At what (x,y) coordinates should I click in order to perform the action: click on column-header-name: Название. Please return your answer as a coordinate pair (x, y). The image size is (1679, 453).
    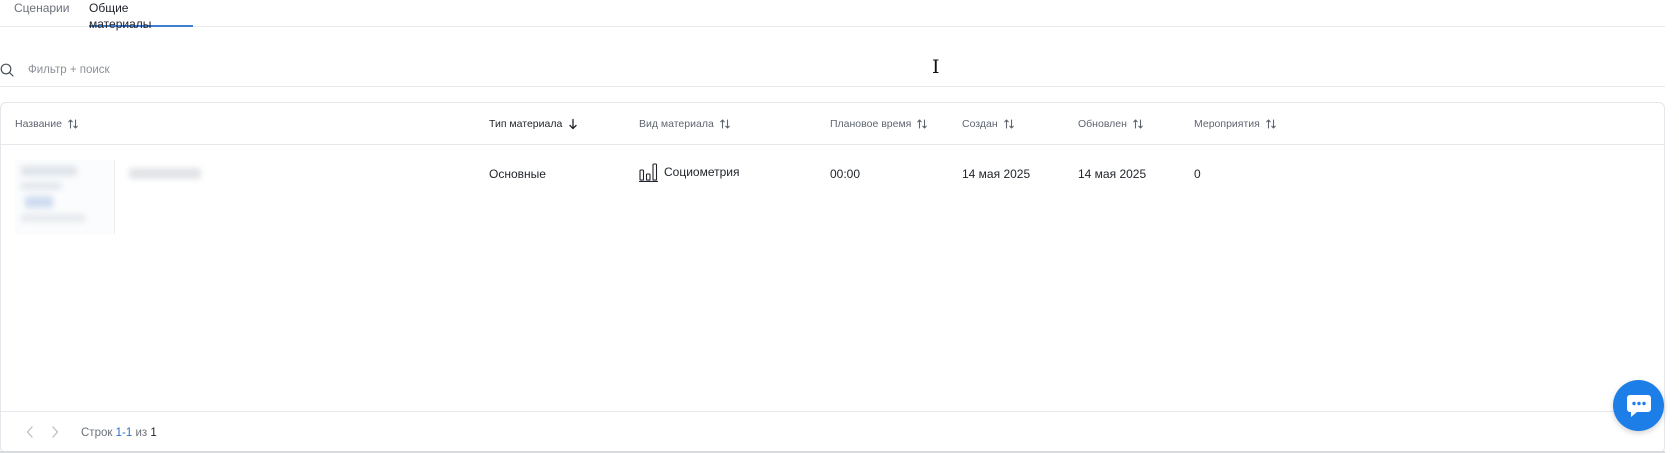
    Looking at the image, I should click on (47, 124).